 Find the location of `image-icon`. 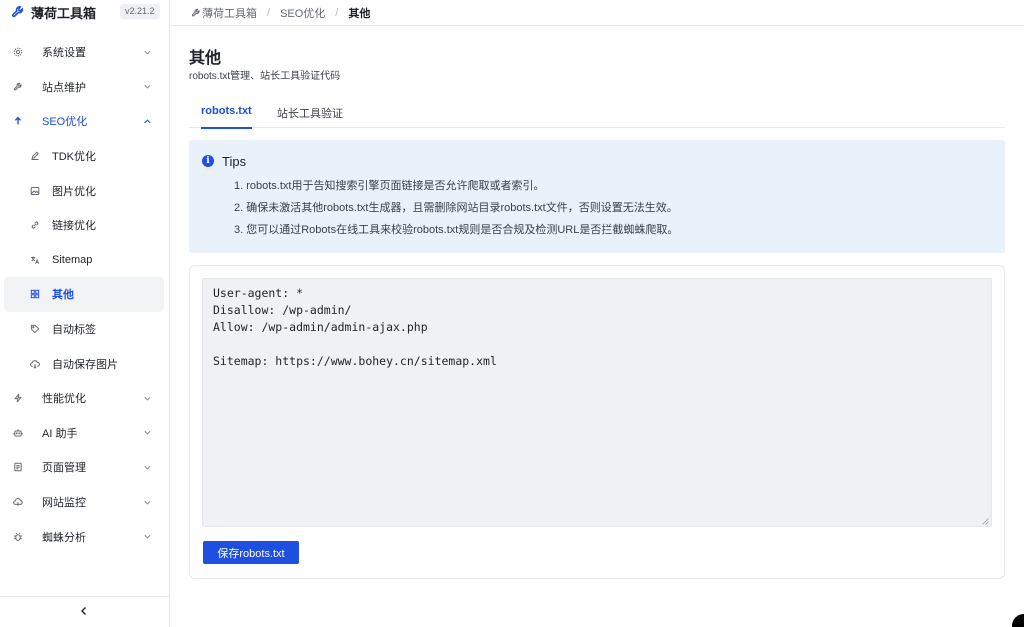

image-icon is located at coordinates (35, 191).